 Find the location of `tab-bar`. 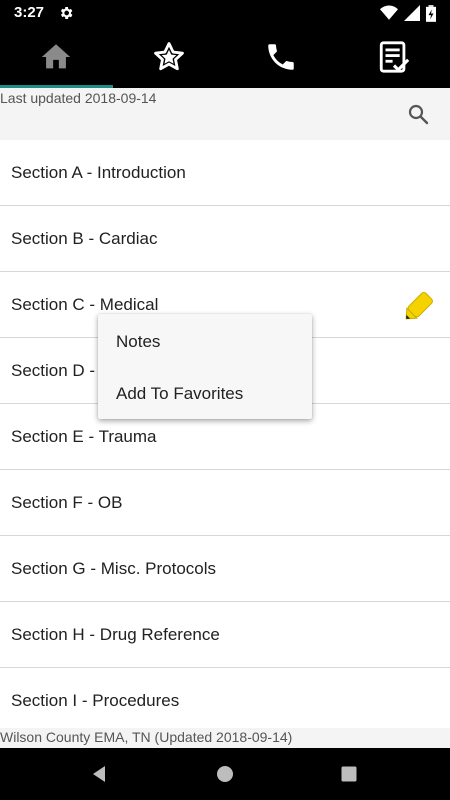

tab-bar is located at coordinates (225, 57).